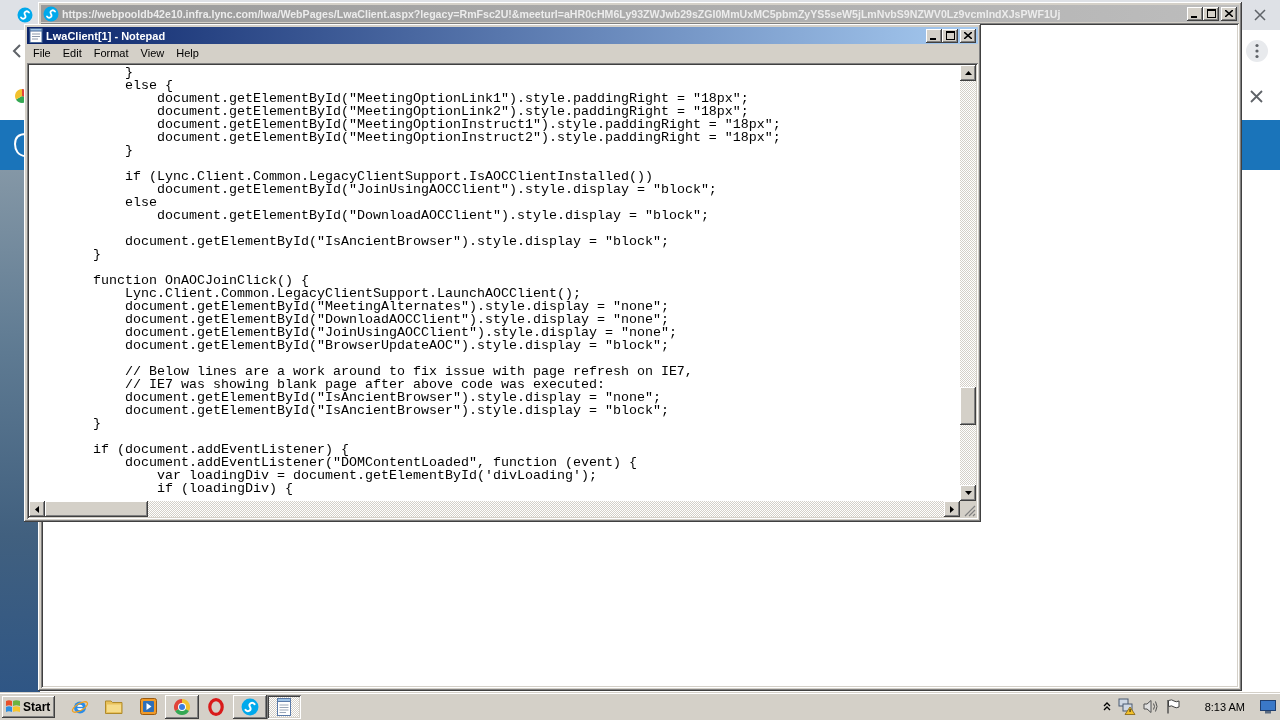 Image resolution: width=1280 pixels, height=720 pixels. I want to click on scroll-down-button, so click(968, 493).